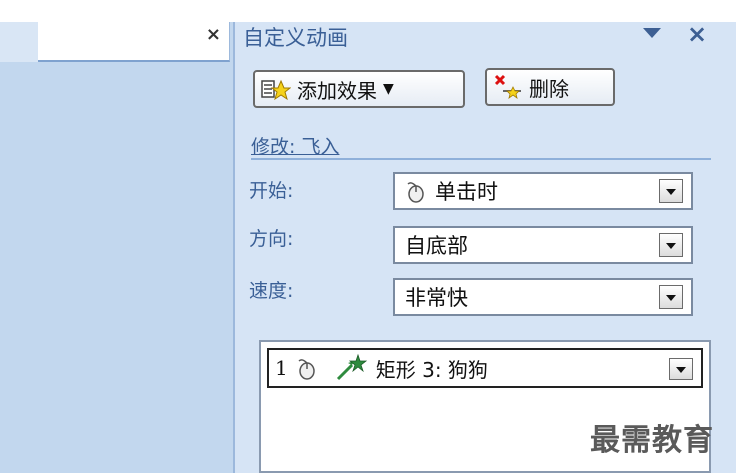  What do you see at coordinates (295, 147) in the screenshot?
I see `modify-label: 修改: 飞入` at bounding box center [295, 147].